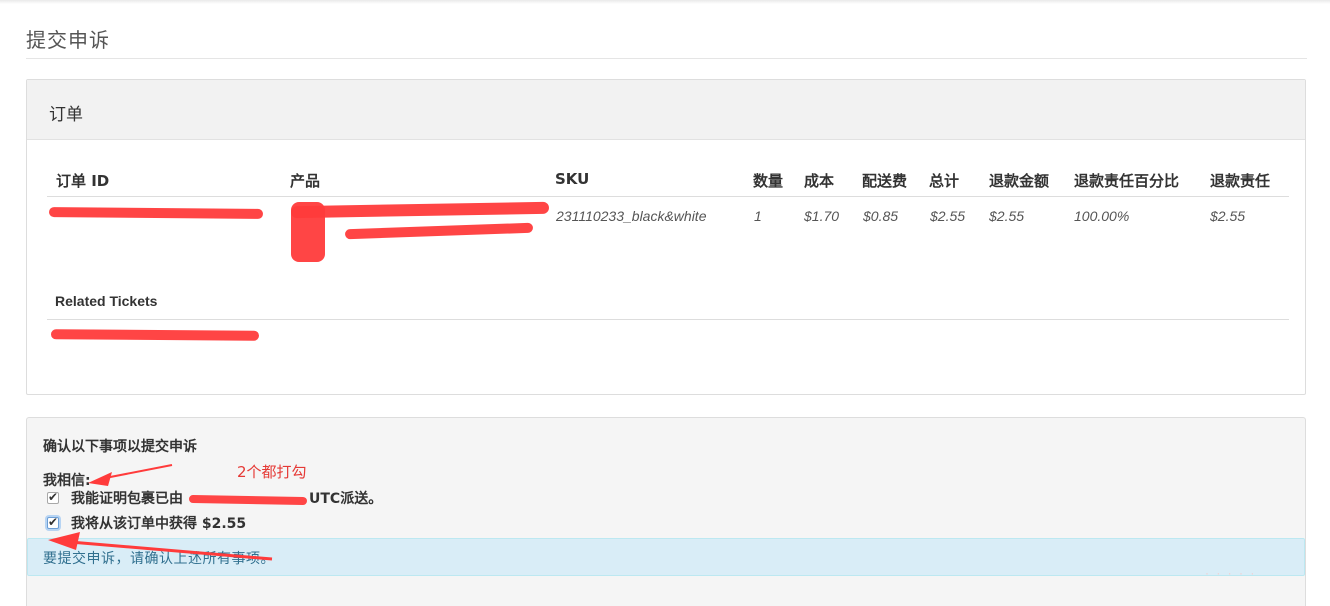  Describe the element at coordinates (305, 181) in the screenshot. I see `col-product: 产品` at that location.